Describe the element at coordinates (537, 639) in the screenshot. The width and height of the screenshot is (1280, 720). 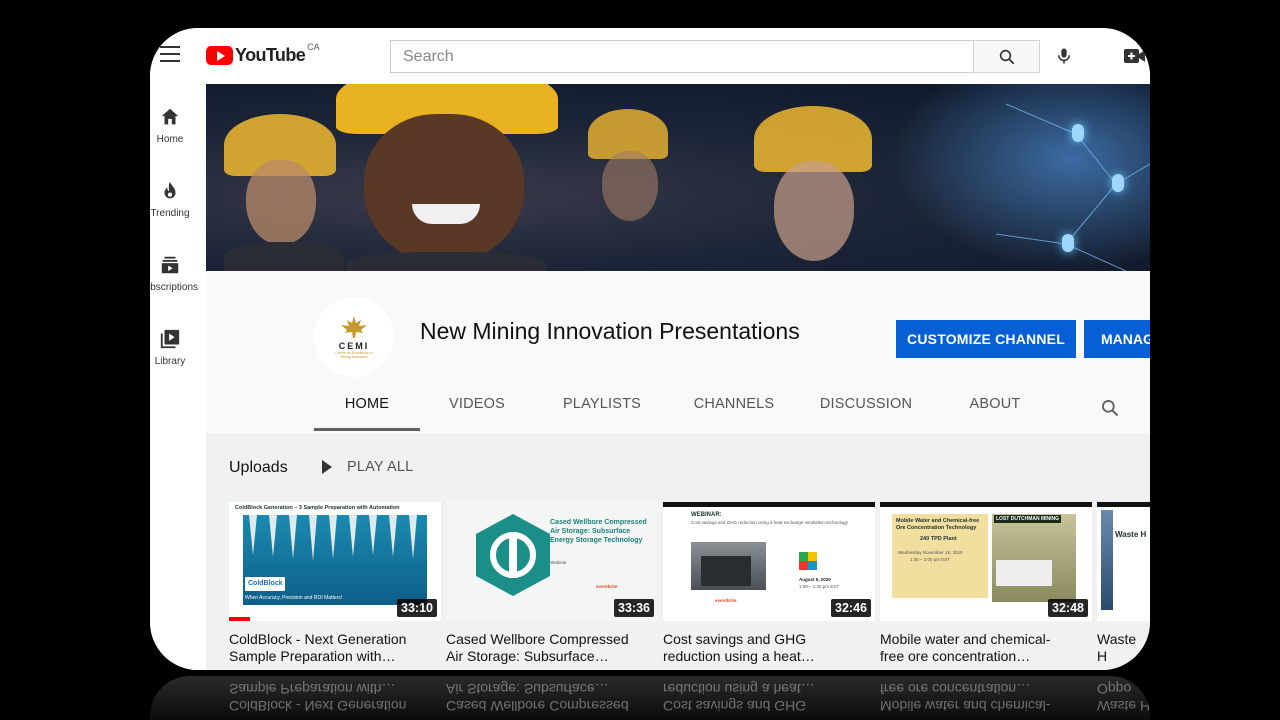
I see `video-title-line: Cased Wellbore Compressed` at that location.